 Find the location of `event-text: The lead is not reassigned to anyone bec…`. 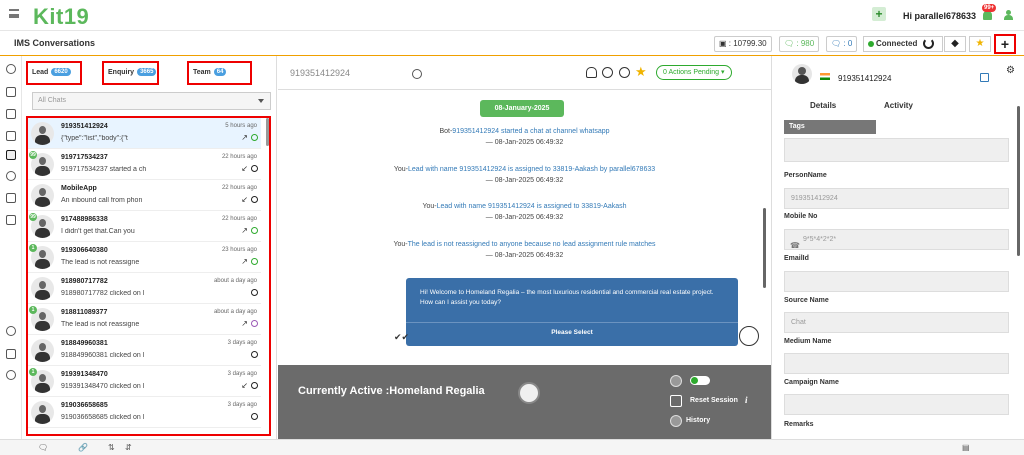

event-text: The lead is not reassigned to anyone bec… is located at coordinates (531, 244).